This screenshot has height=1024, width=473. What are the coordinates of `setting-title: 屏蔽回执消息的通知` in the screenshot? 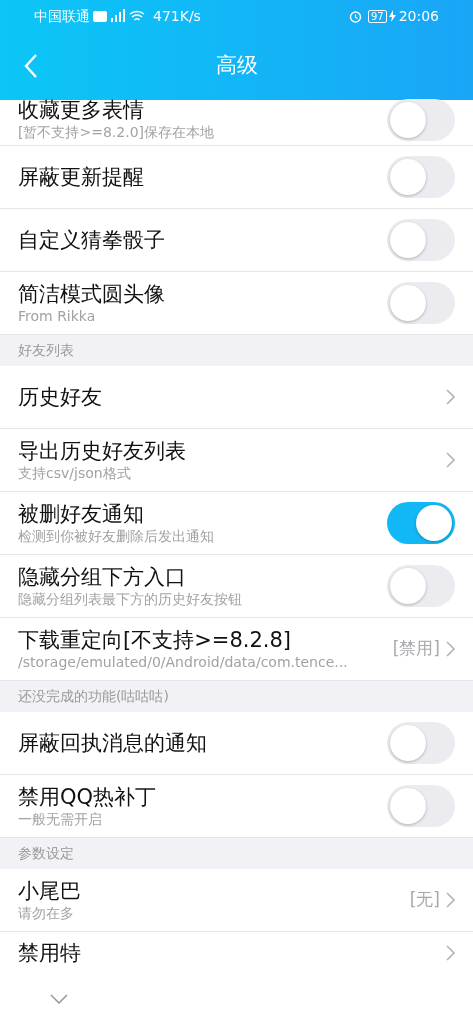 It's located at (113, 743).